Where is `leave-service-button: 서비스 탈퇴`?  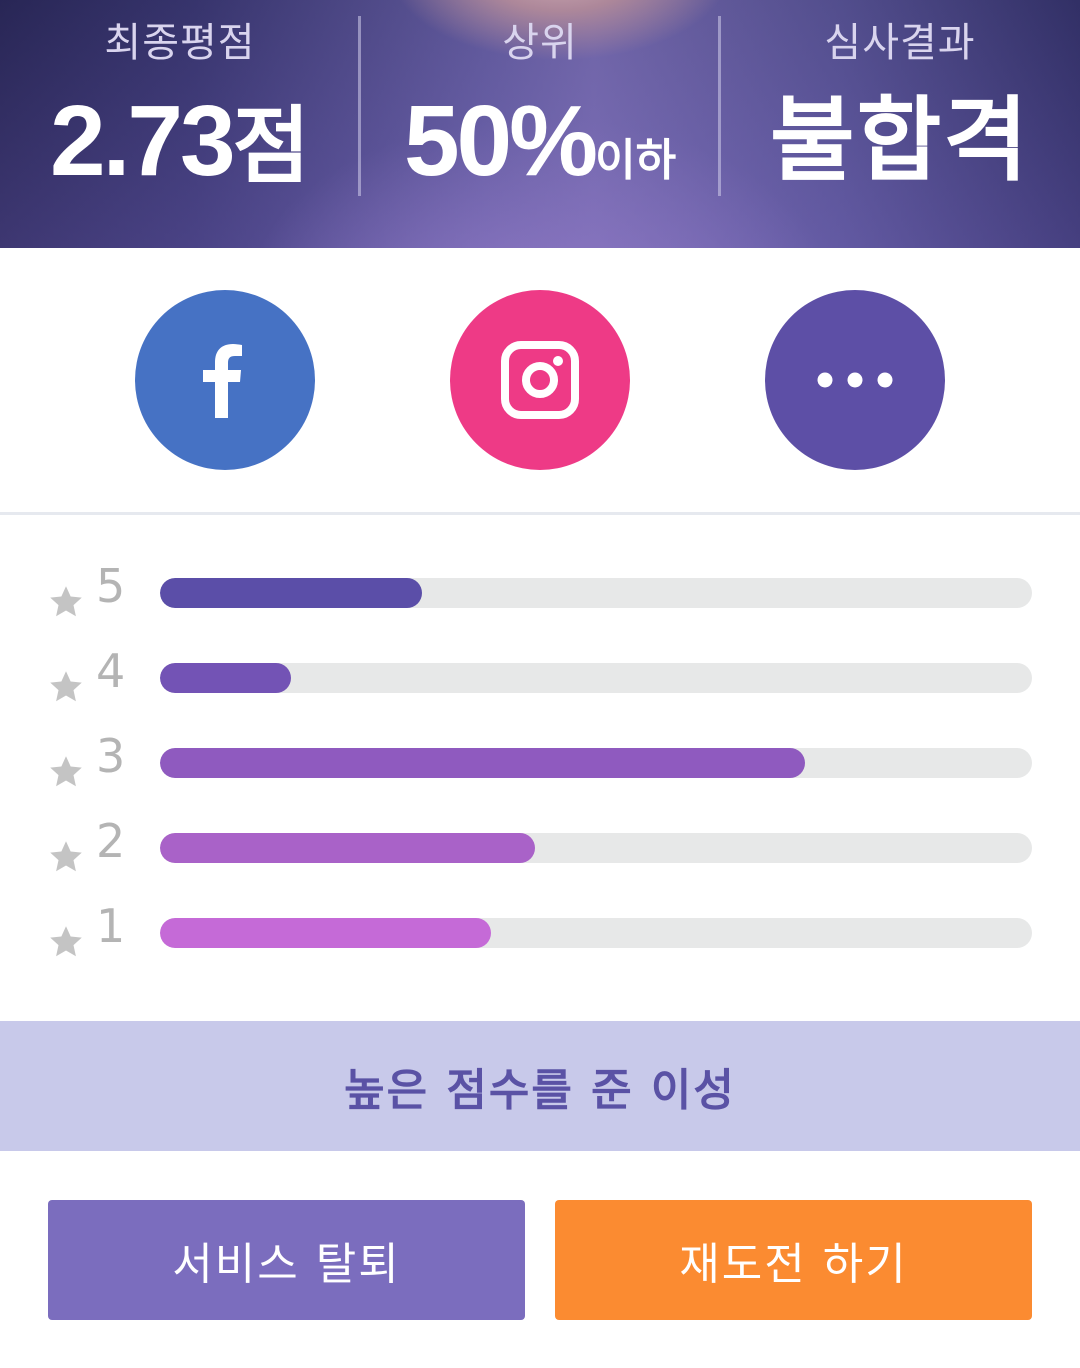
leave-service-button: 서비스 탈퇴 is located at coordinates (286, 1260).